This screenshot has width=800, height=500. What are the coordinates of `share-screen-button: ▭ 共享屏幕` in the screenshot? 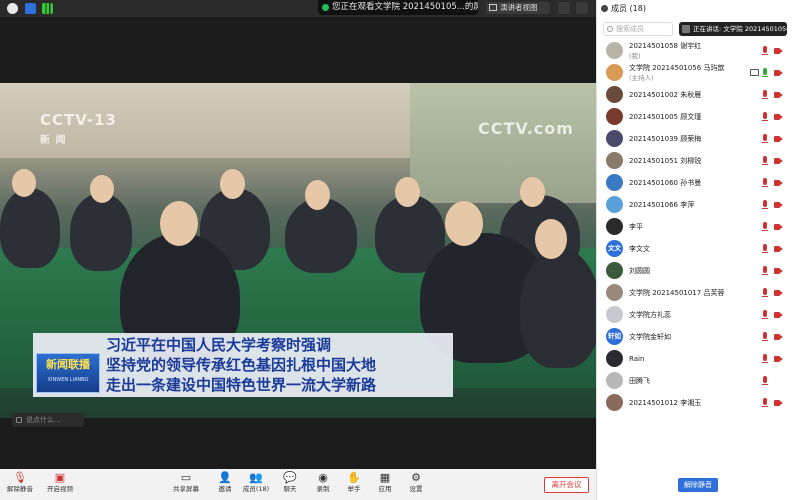 It's located at (186, 482).